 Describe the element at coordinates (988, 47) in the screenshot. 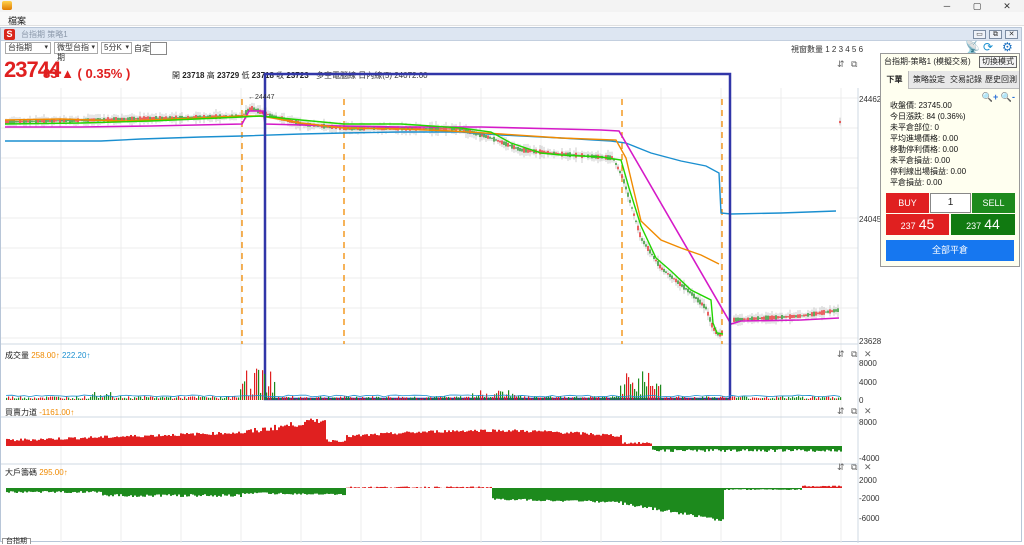

I see `refresh-icon: ⟳` at that location.